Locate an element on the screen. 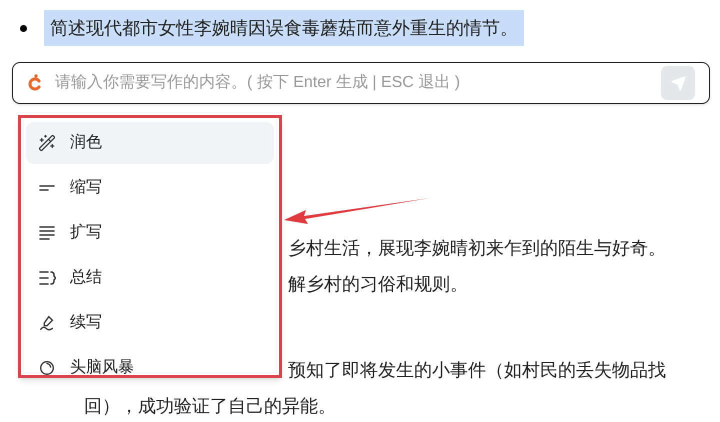  short-lines-icon is located at coordinates (47, 188).